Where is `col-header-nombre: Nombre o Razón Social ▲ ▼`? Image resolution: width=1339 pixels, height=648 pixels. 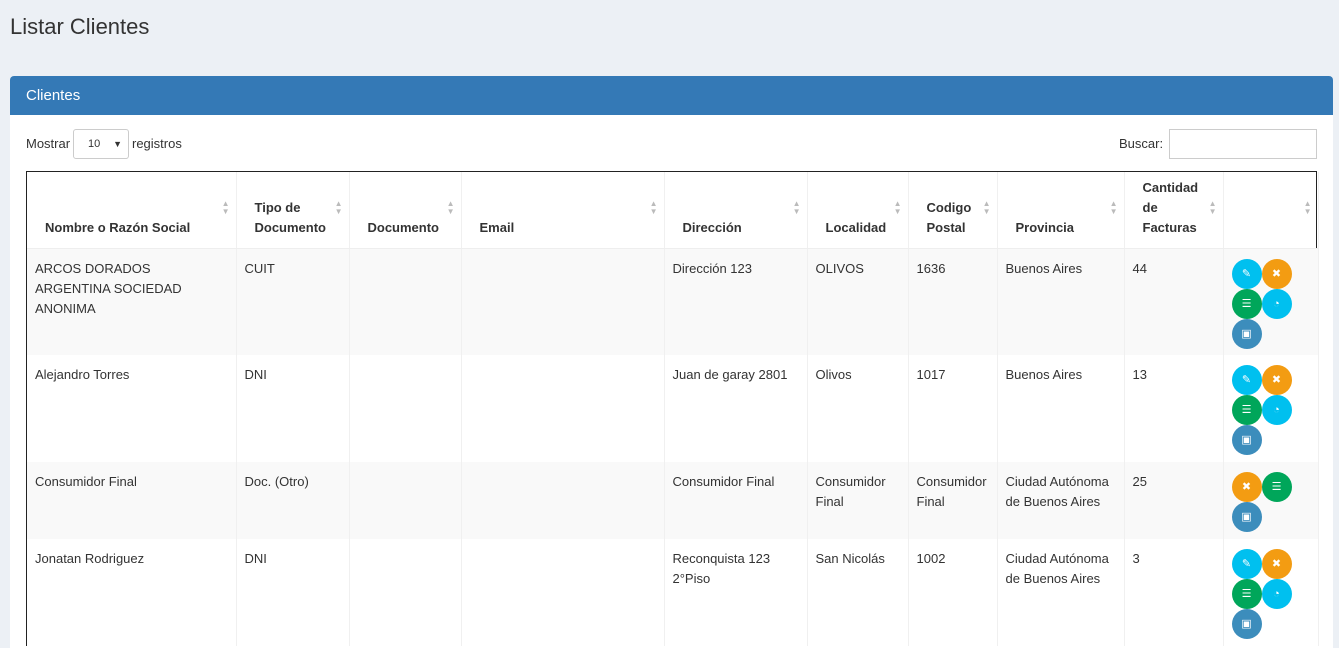
col-header-nombre: Nombre o Razón Social ▲ ▼ is located at coordinates (132, 210).